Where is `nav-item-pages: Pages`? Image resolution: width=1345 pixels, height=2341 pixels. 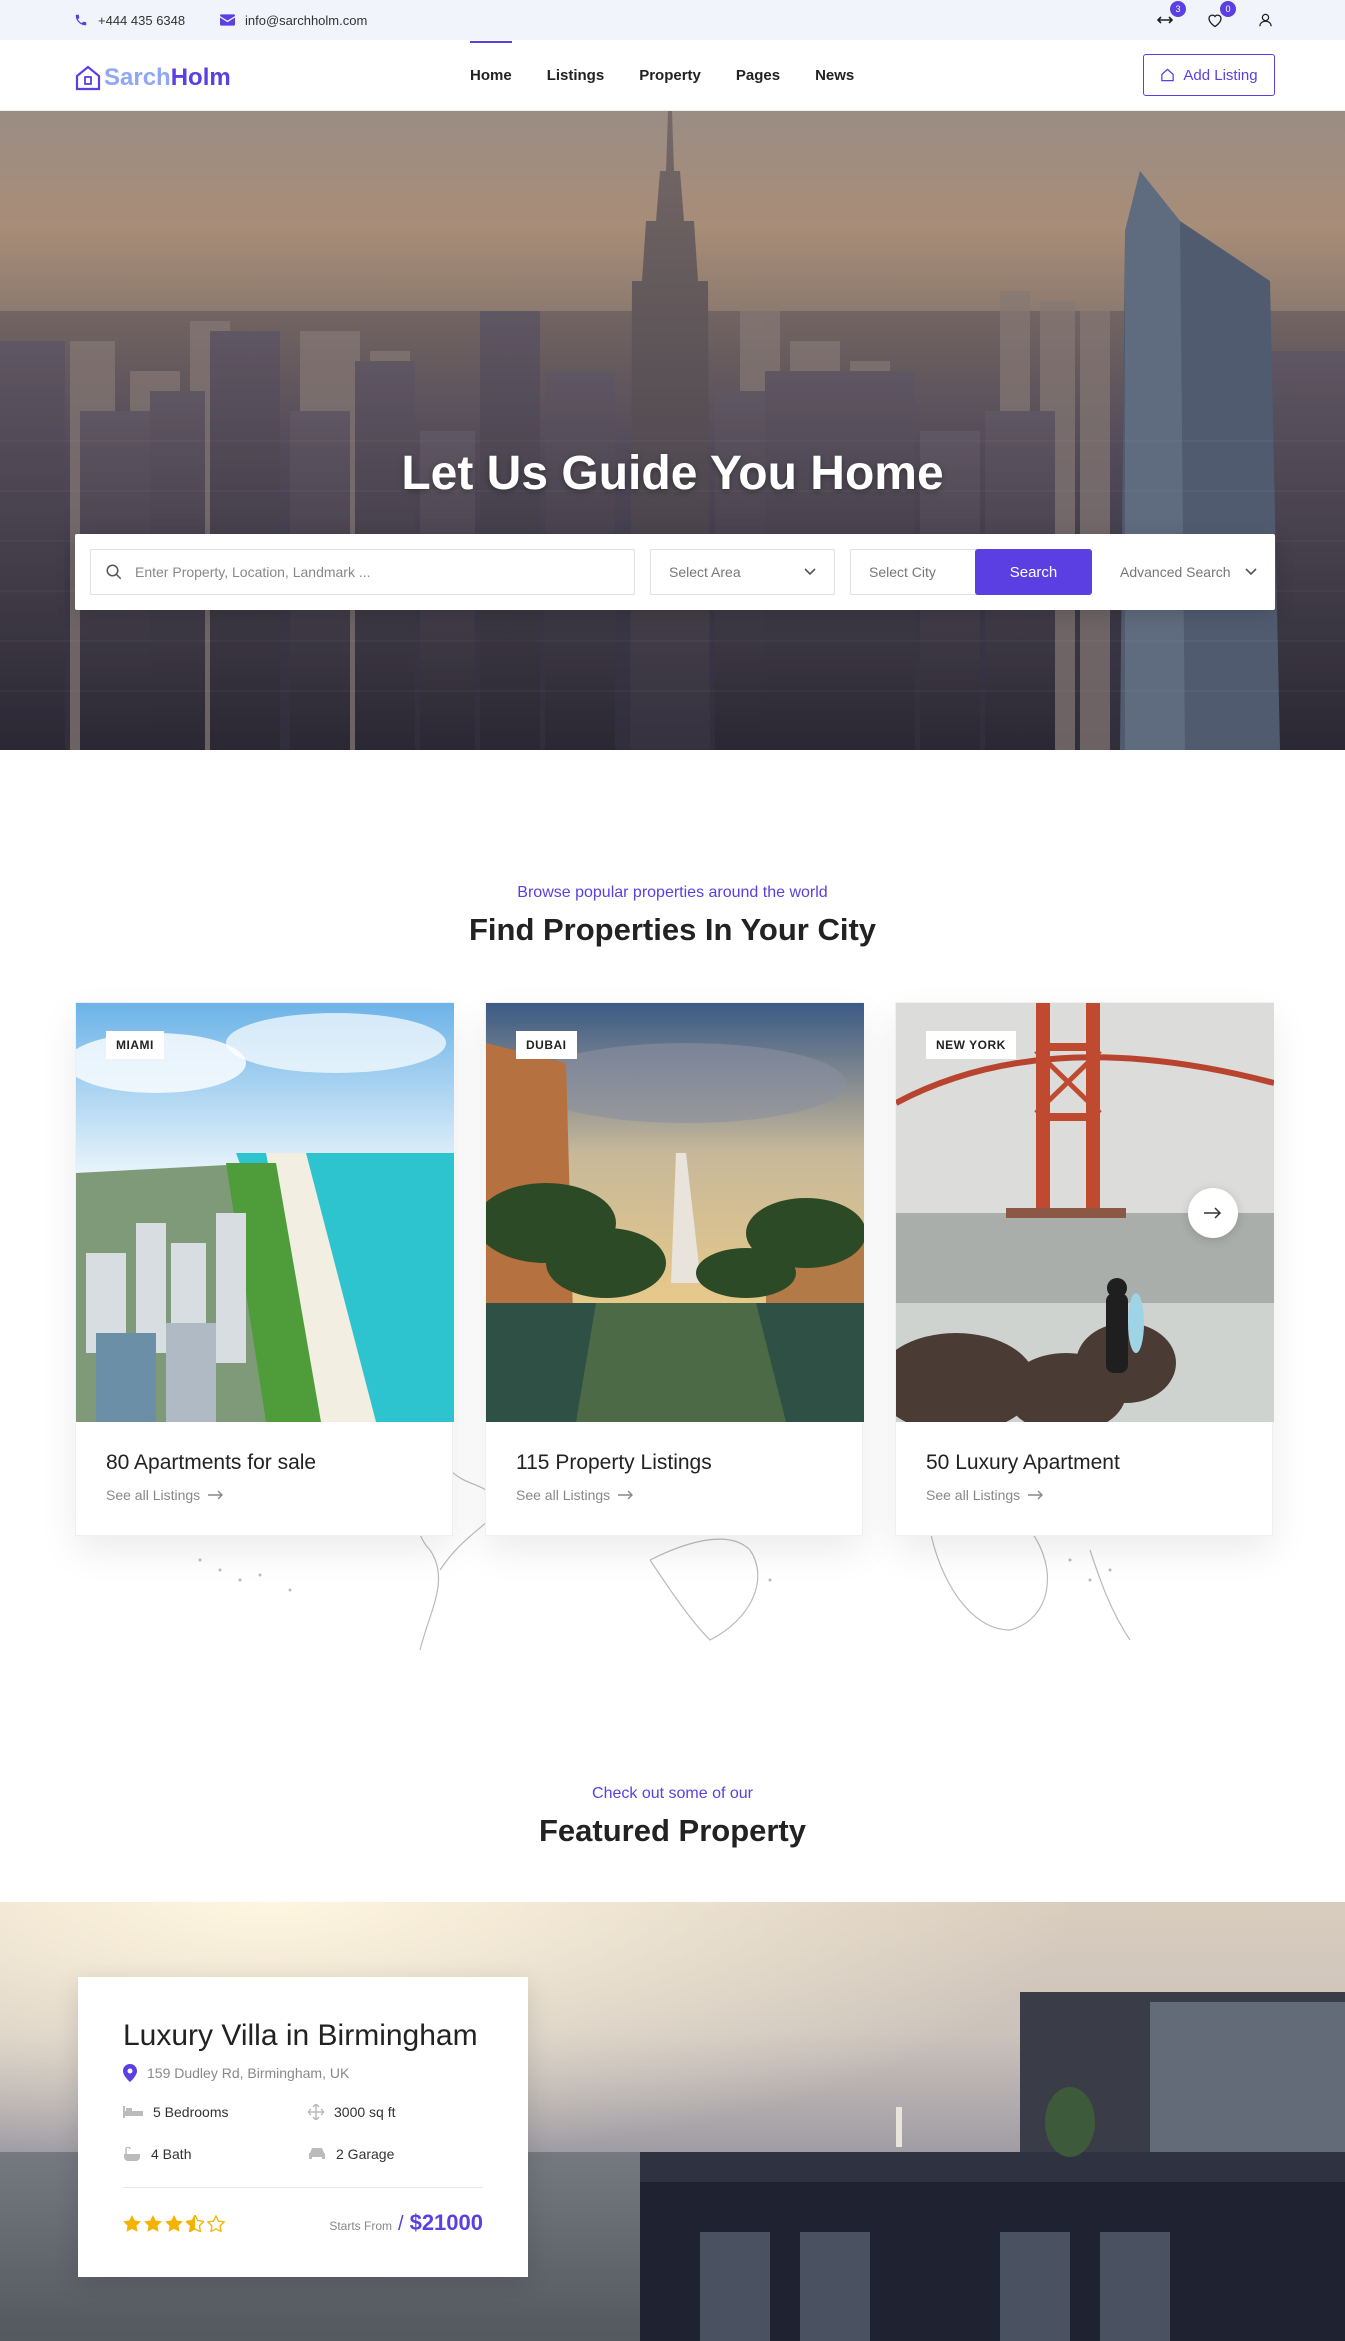
nav-item-pages: Pages is located at coordinates (758, 75).